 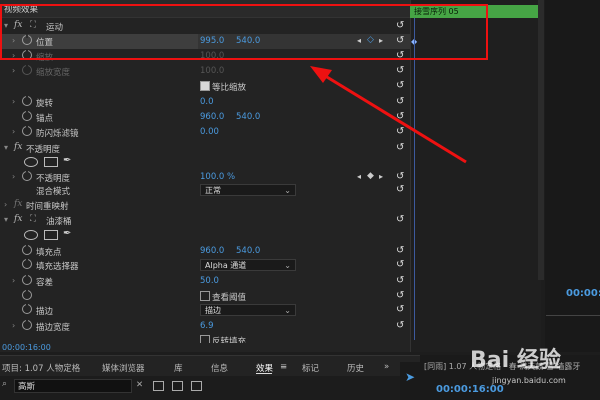 I want to click on invert-checkbox, so click(x=205, y=339).